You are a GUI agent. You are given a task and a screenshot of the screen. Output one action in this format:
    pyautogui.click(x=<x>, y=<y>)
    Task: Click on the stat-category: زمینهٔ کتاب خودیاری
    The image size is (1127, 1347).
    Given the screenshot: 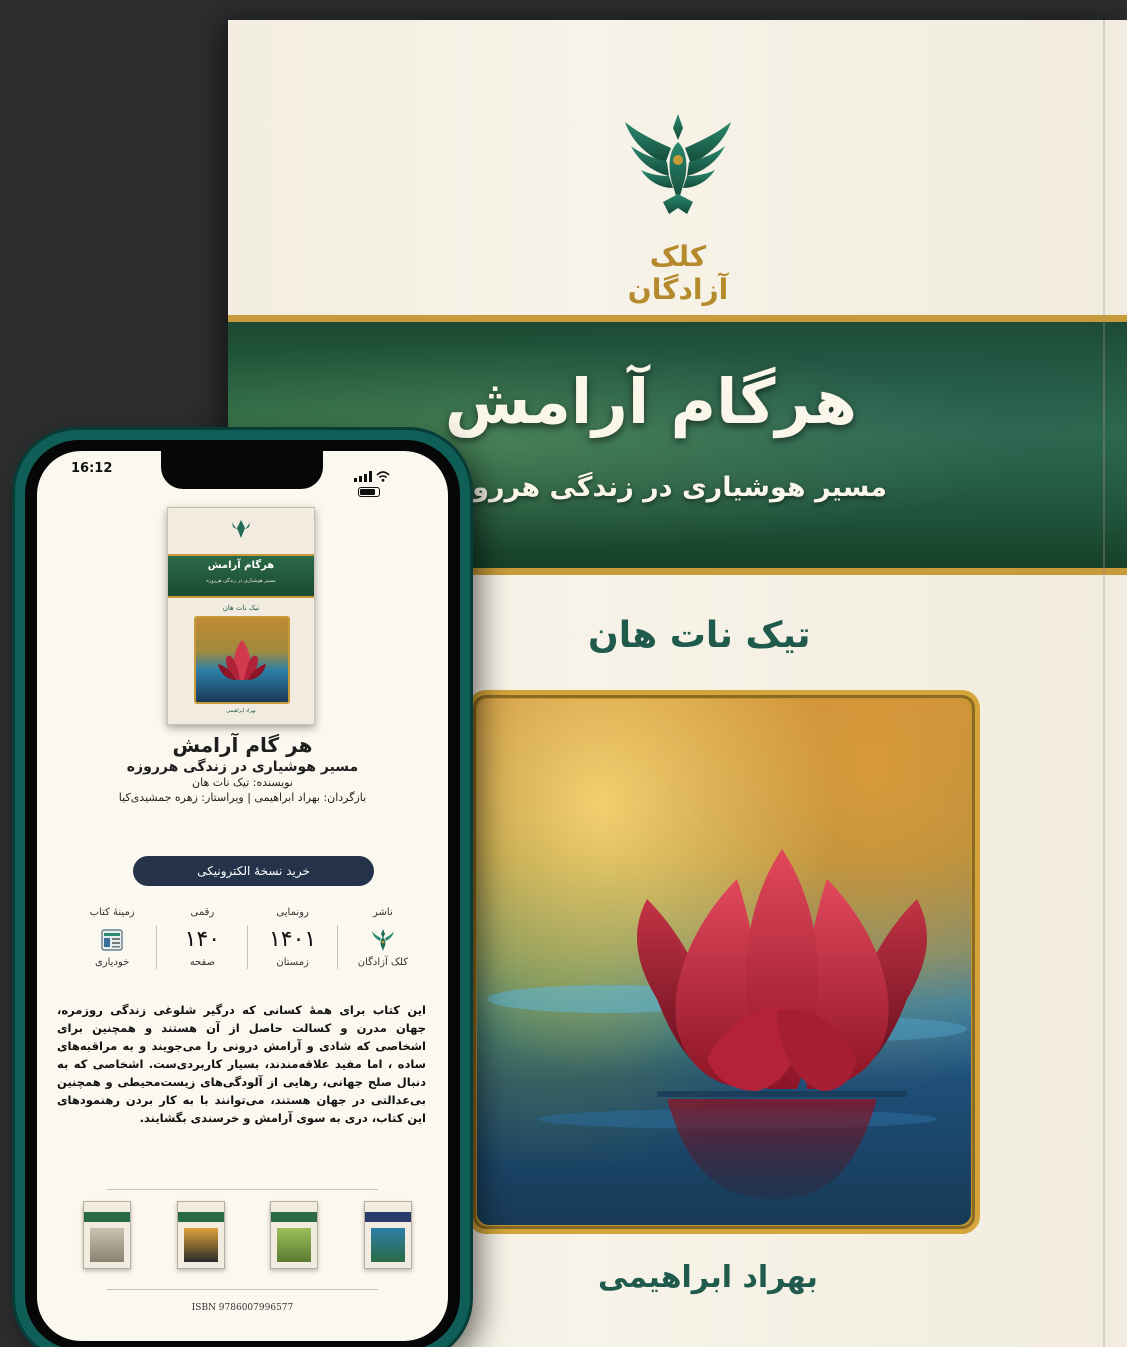 What is the action you would take?
    pyautogui.click(x=112, y=948)
    